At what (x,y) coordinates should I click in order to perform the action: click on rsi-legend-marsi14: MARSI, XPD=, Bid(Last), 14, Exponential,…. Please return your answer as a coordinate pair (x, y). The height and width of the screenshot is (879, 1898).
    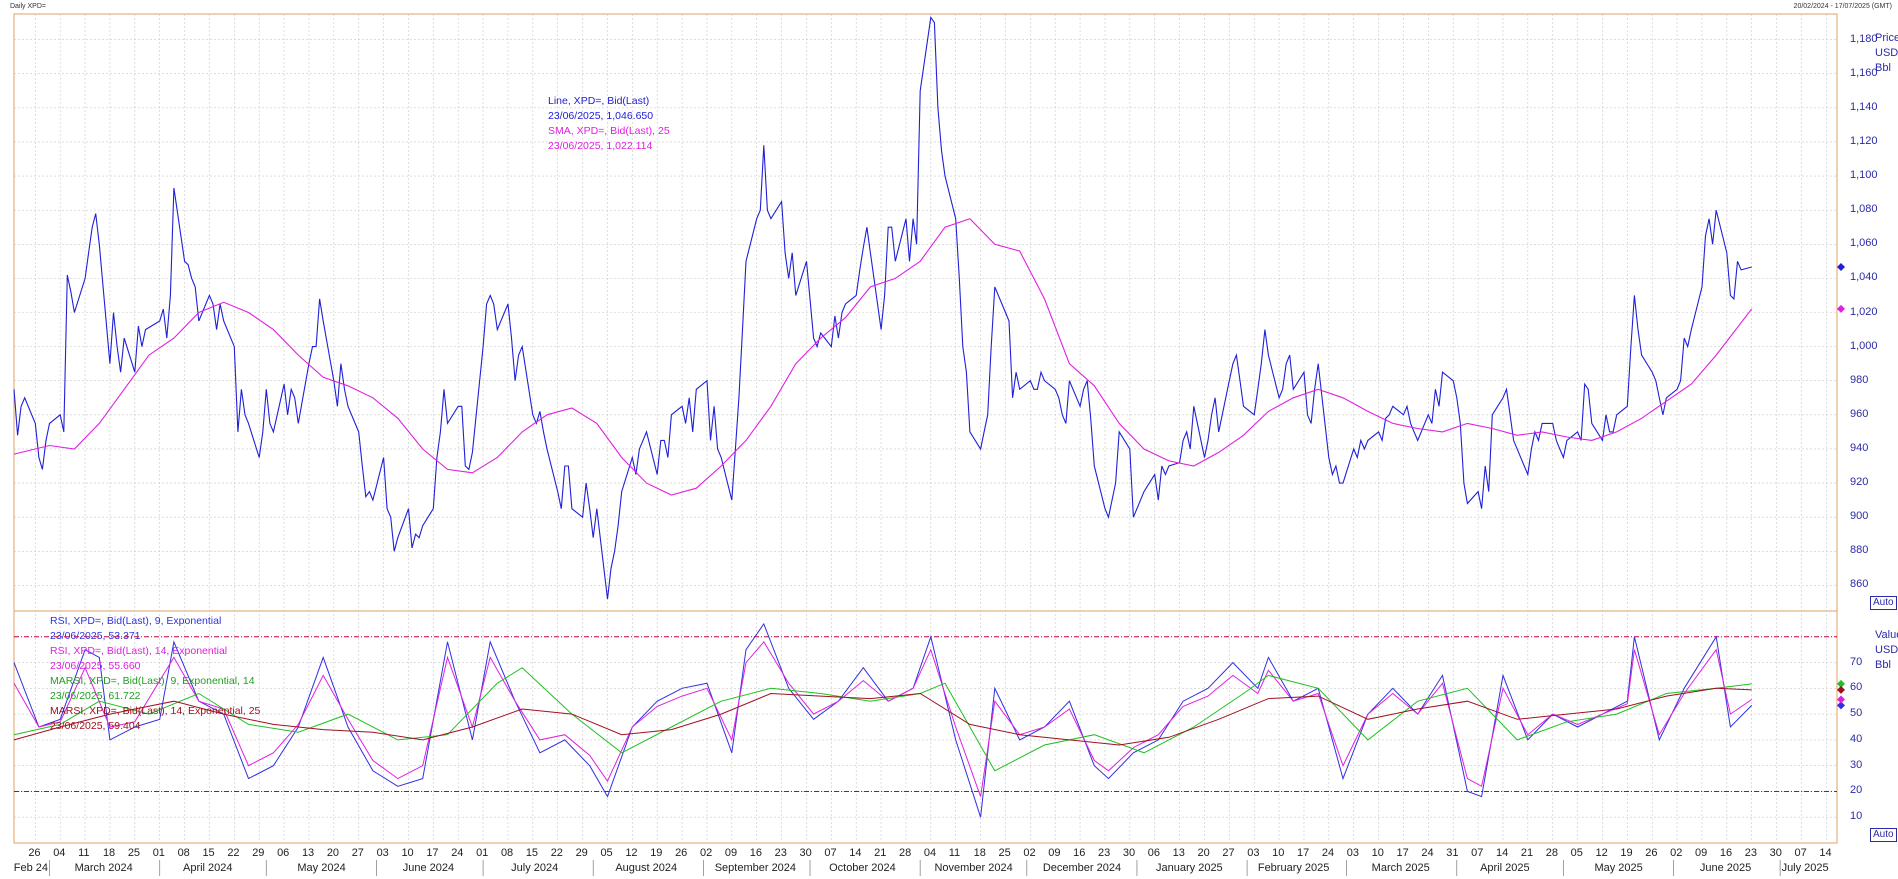
    Looking at the image, I should click on (155, 711).